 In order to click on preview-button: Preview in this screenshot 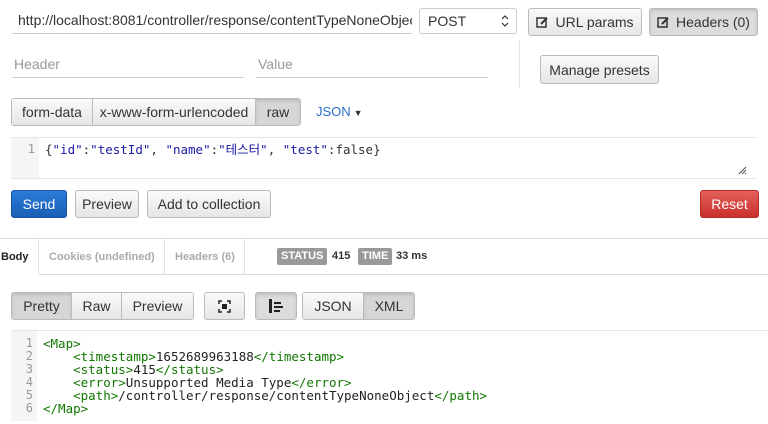, I will do `click(107, 204)`.